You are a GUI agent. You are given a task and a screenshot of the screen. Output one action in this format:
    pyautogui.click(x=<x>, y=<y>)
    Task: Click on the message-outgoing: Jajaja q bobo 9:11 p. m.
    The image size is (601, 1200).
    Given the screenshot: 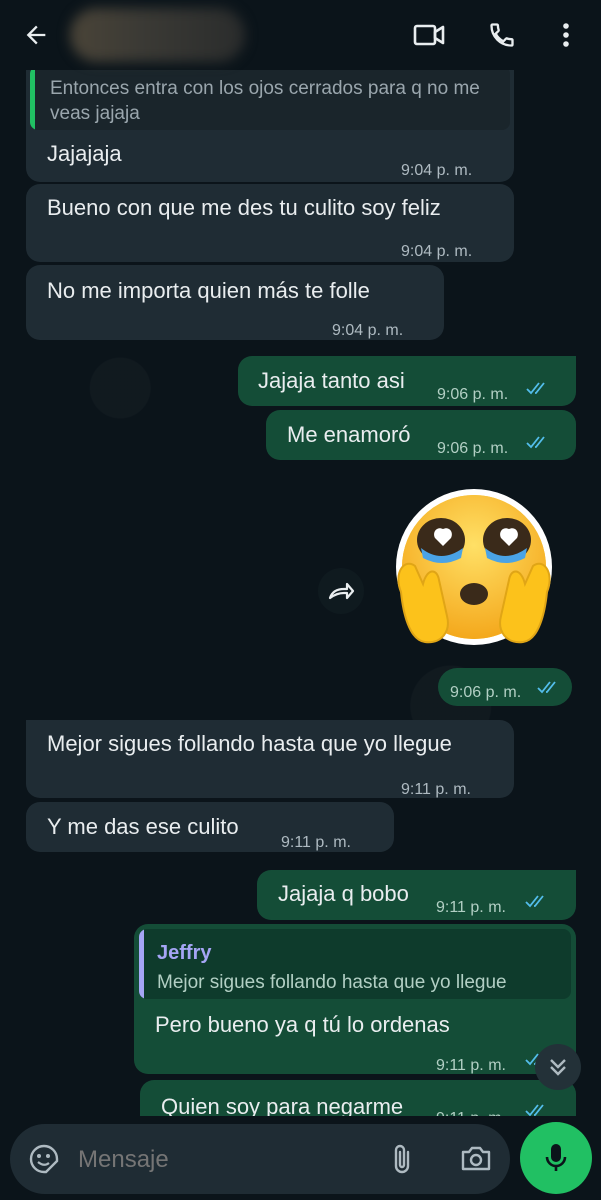 What is the action you would take?
    pyautogui.click(x=416, y=895)
    